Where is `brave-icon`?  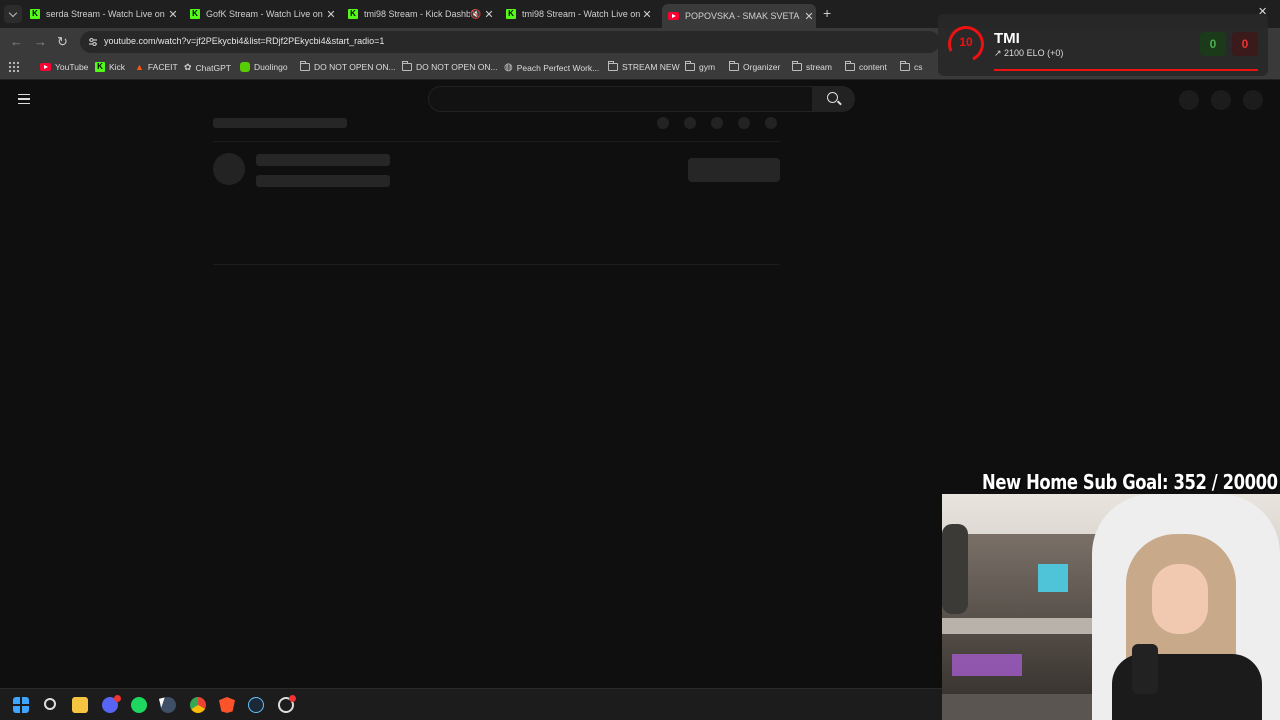 brave-icon is located at coordinates (227, 705).